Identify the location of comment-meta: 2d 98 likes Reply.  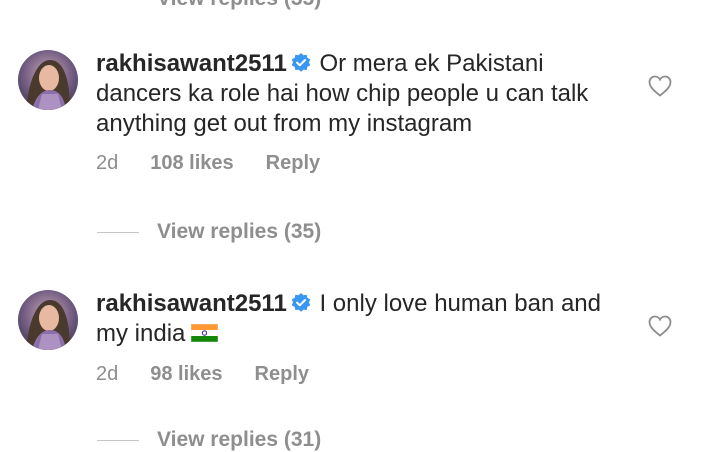
(218, 374).